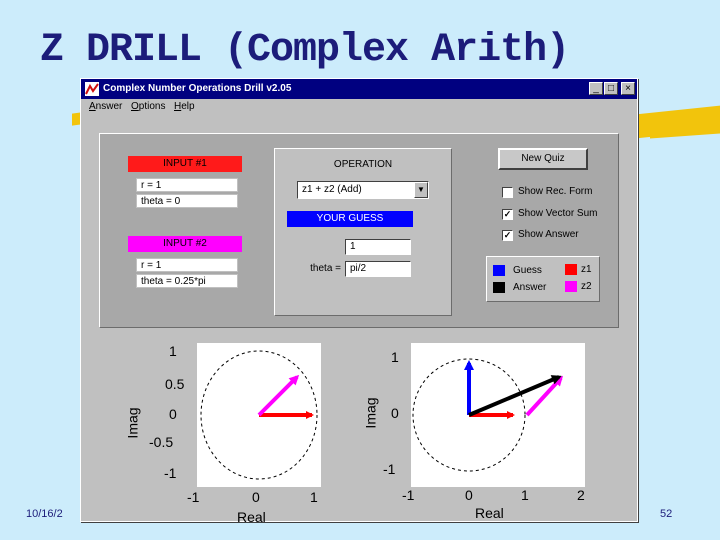 Image resolution: width=720 pixels, height=540 pixels. I want to click on left-ylabel: Imag, so click(132, 423).